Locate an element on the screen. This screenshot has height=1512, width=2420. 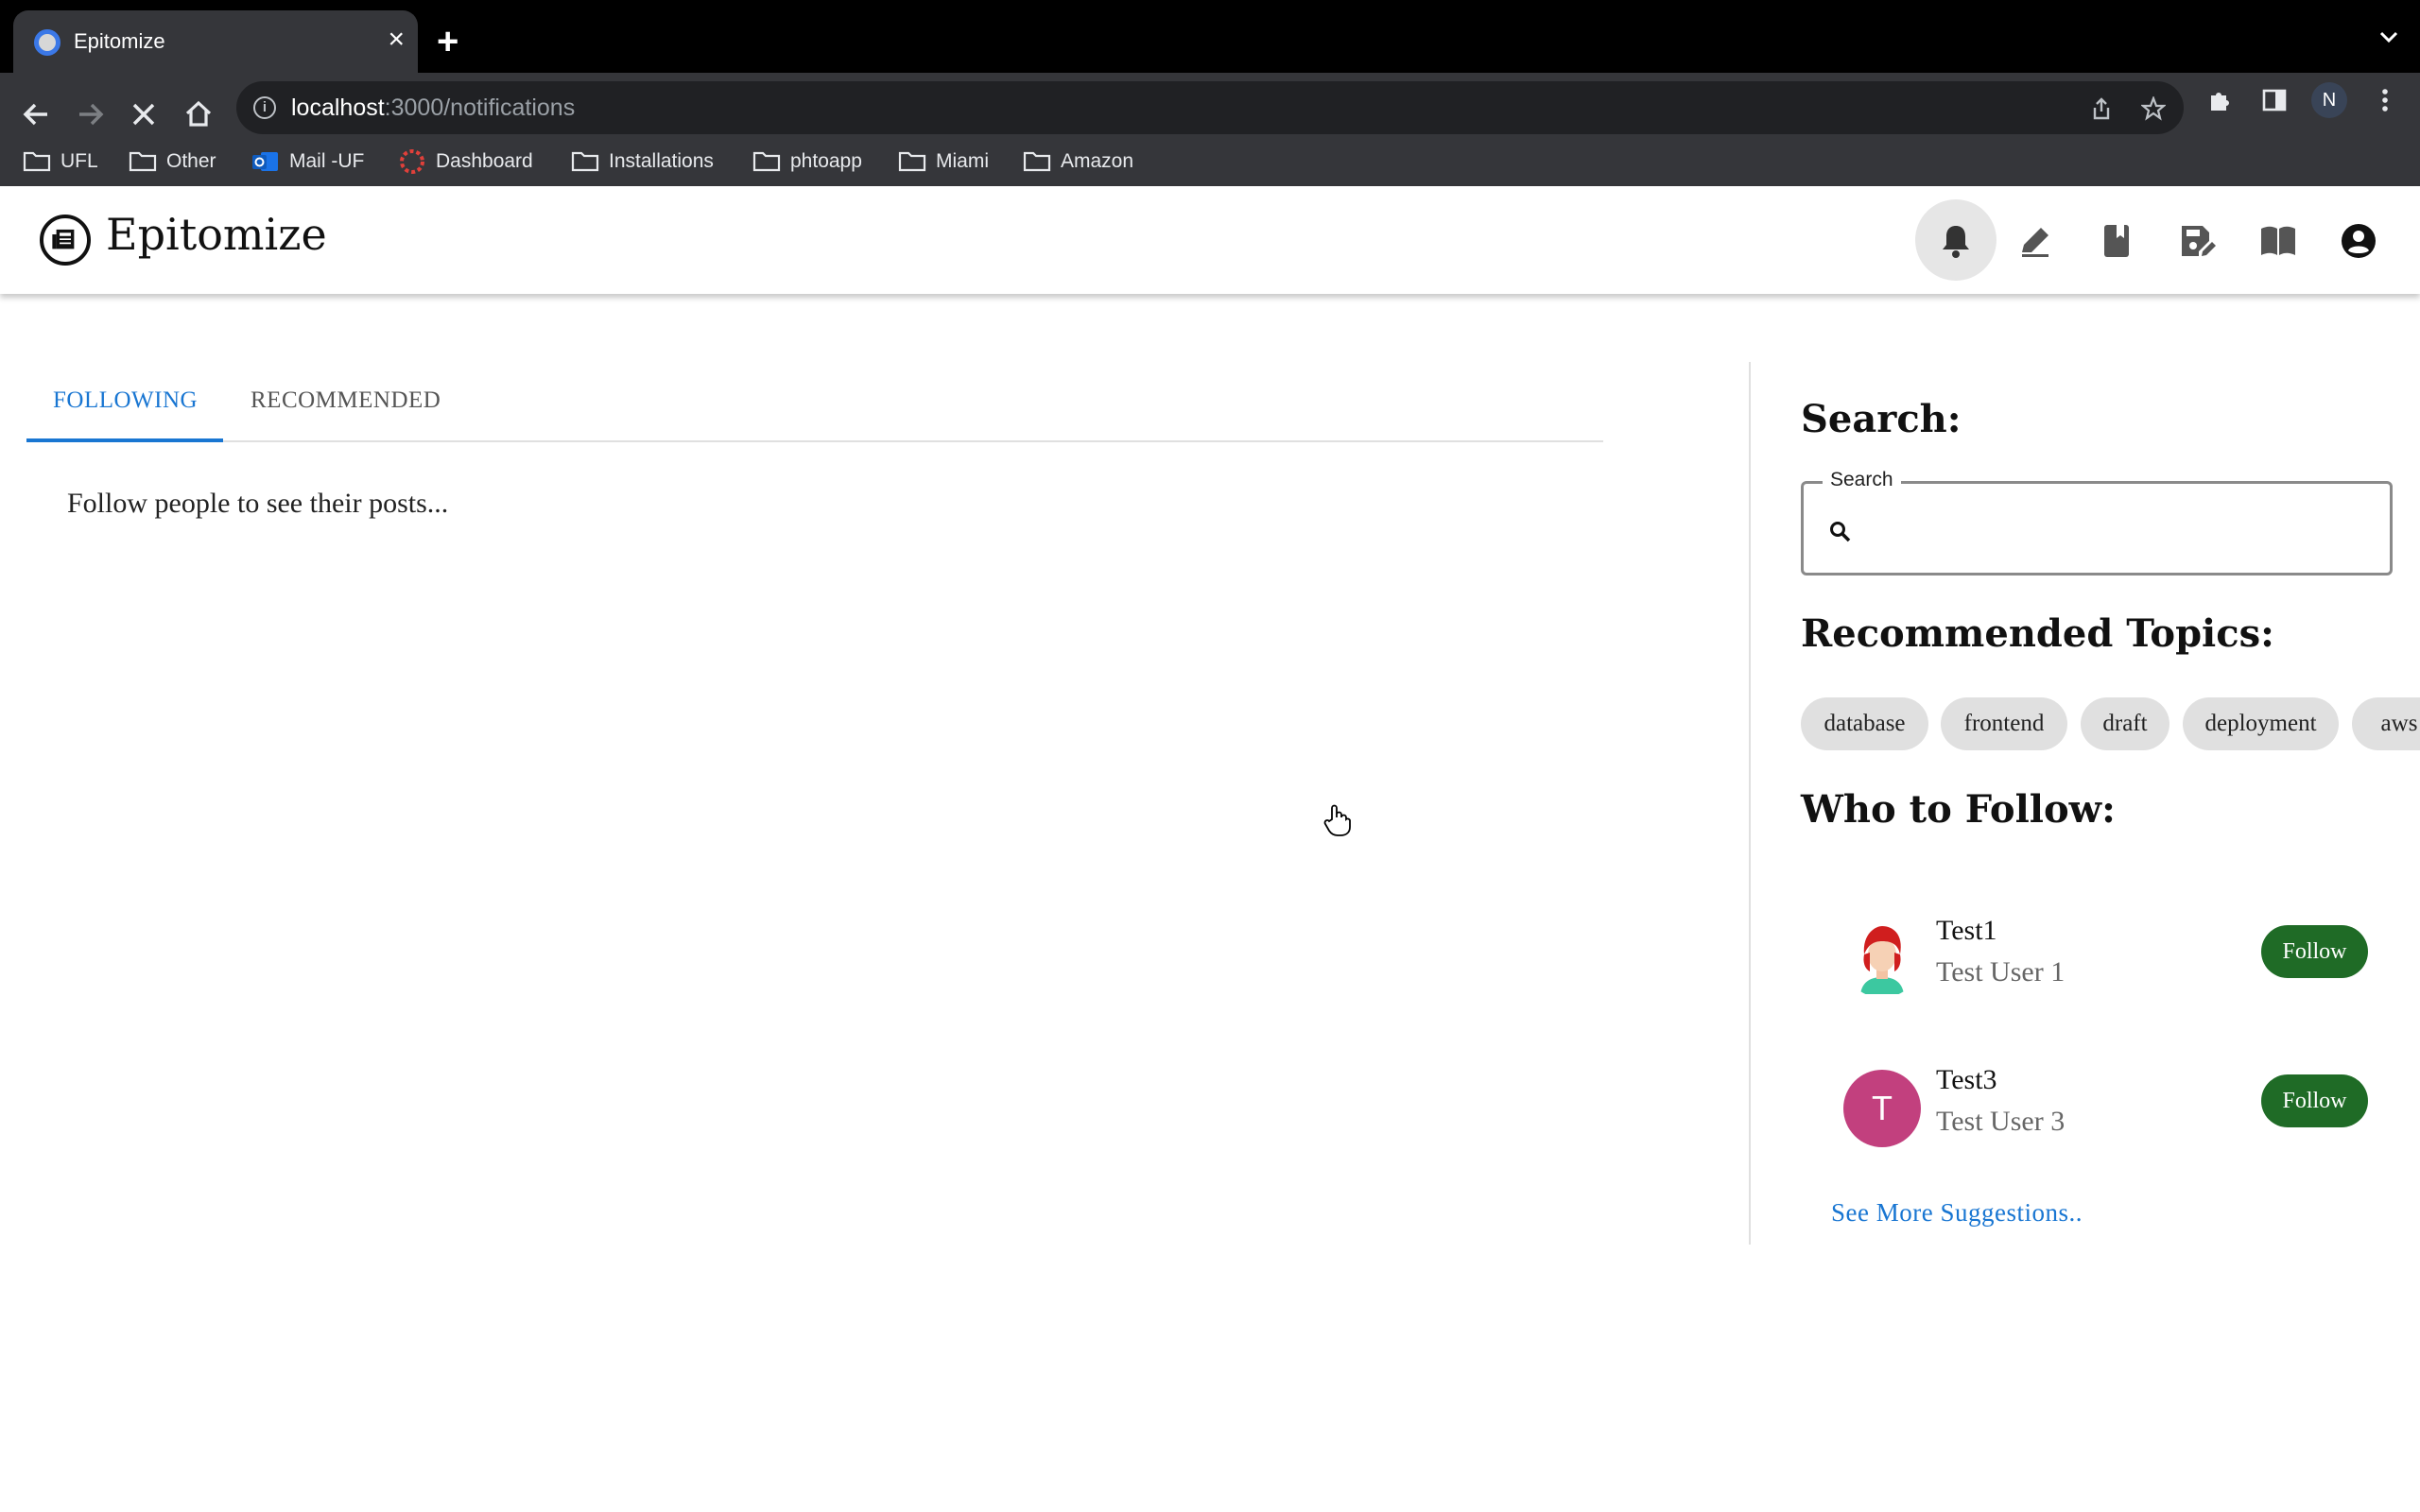
bookmark-label: Installations is located at coordinates (661, 161).